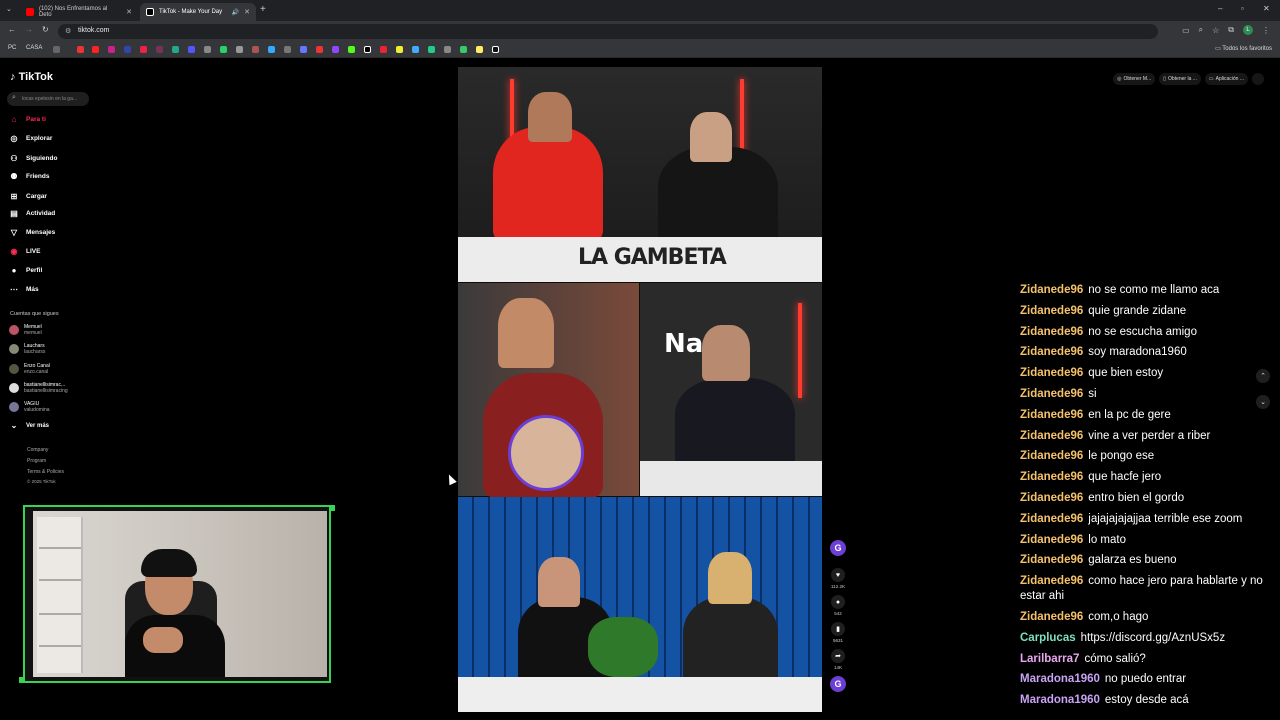 Image resolution: width=1280 pixels, height=720 pixels. Describe the element at coordinates (367, 49) in the screenshot. I see `x-icon` at that location.